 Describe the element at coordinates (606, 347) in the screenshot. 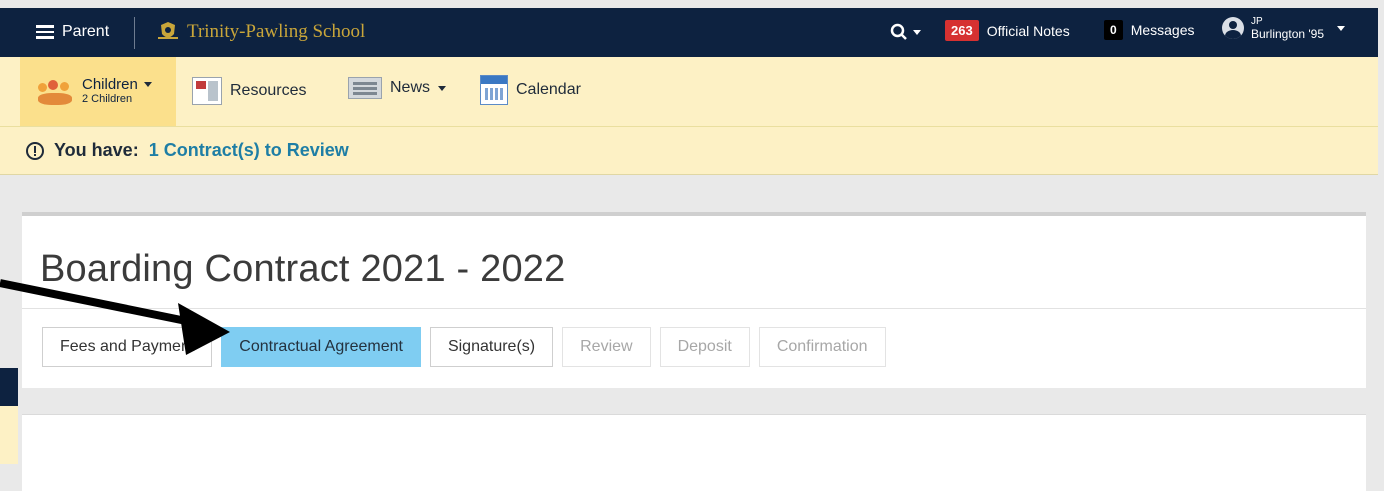

I see `step-review: Review` at that location.